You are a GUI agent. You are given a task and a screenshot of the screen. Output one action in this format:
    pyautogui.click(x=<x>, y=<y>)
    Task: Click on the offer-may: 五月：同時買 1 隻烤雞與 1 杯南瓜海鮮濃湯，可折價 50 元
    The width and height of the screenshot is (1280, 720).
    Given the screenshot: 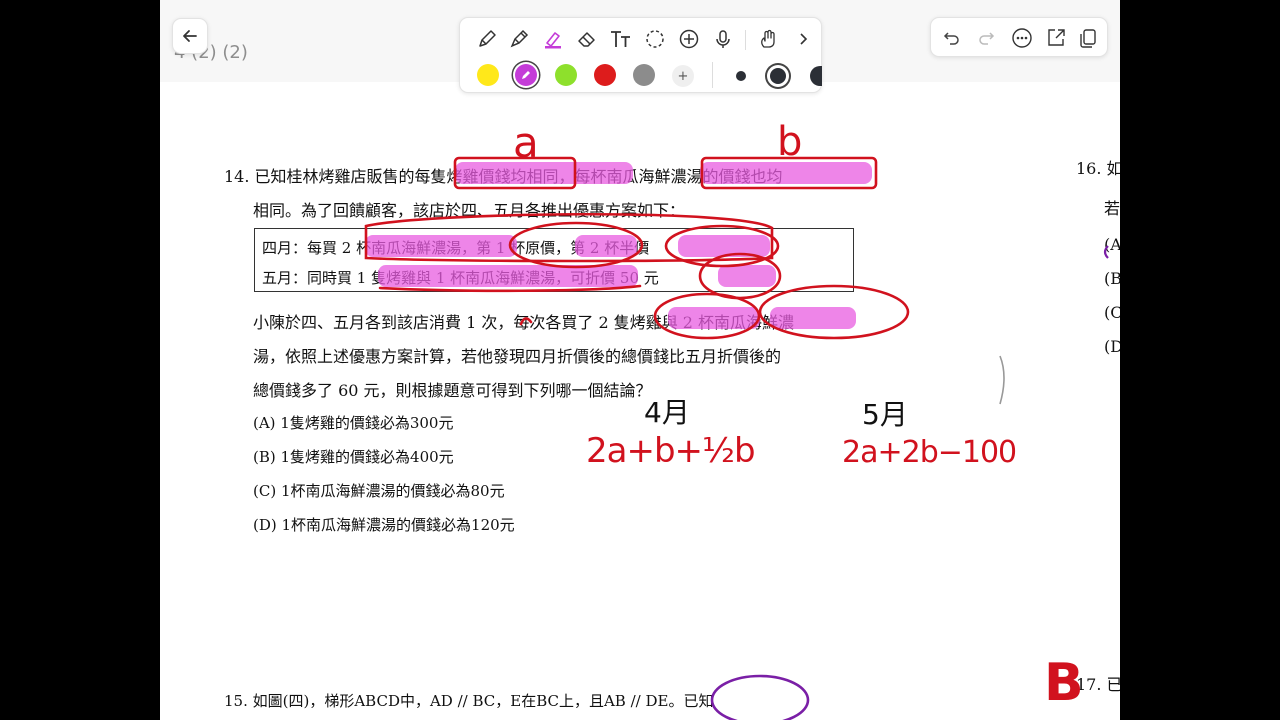 What is the action you would take?
    pyautogui.click(x=460, y=278)
    